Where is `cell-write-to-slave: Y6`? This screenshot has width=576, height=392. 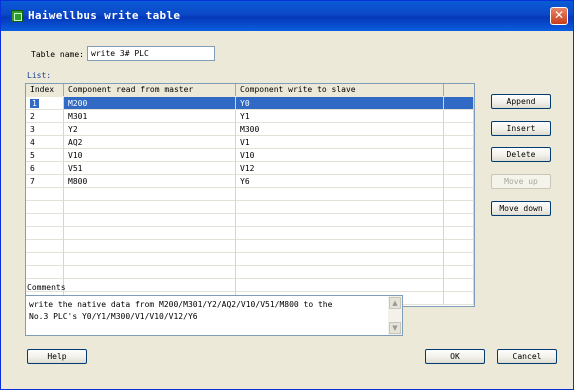
cell-write-to-slave: Y6 is located at coordinates (340, 181).